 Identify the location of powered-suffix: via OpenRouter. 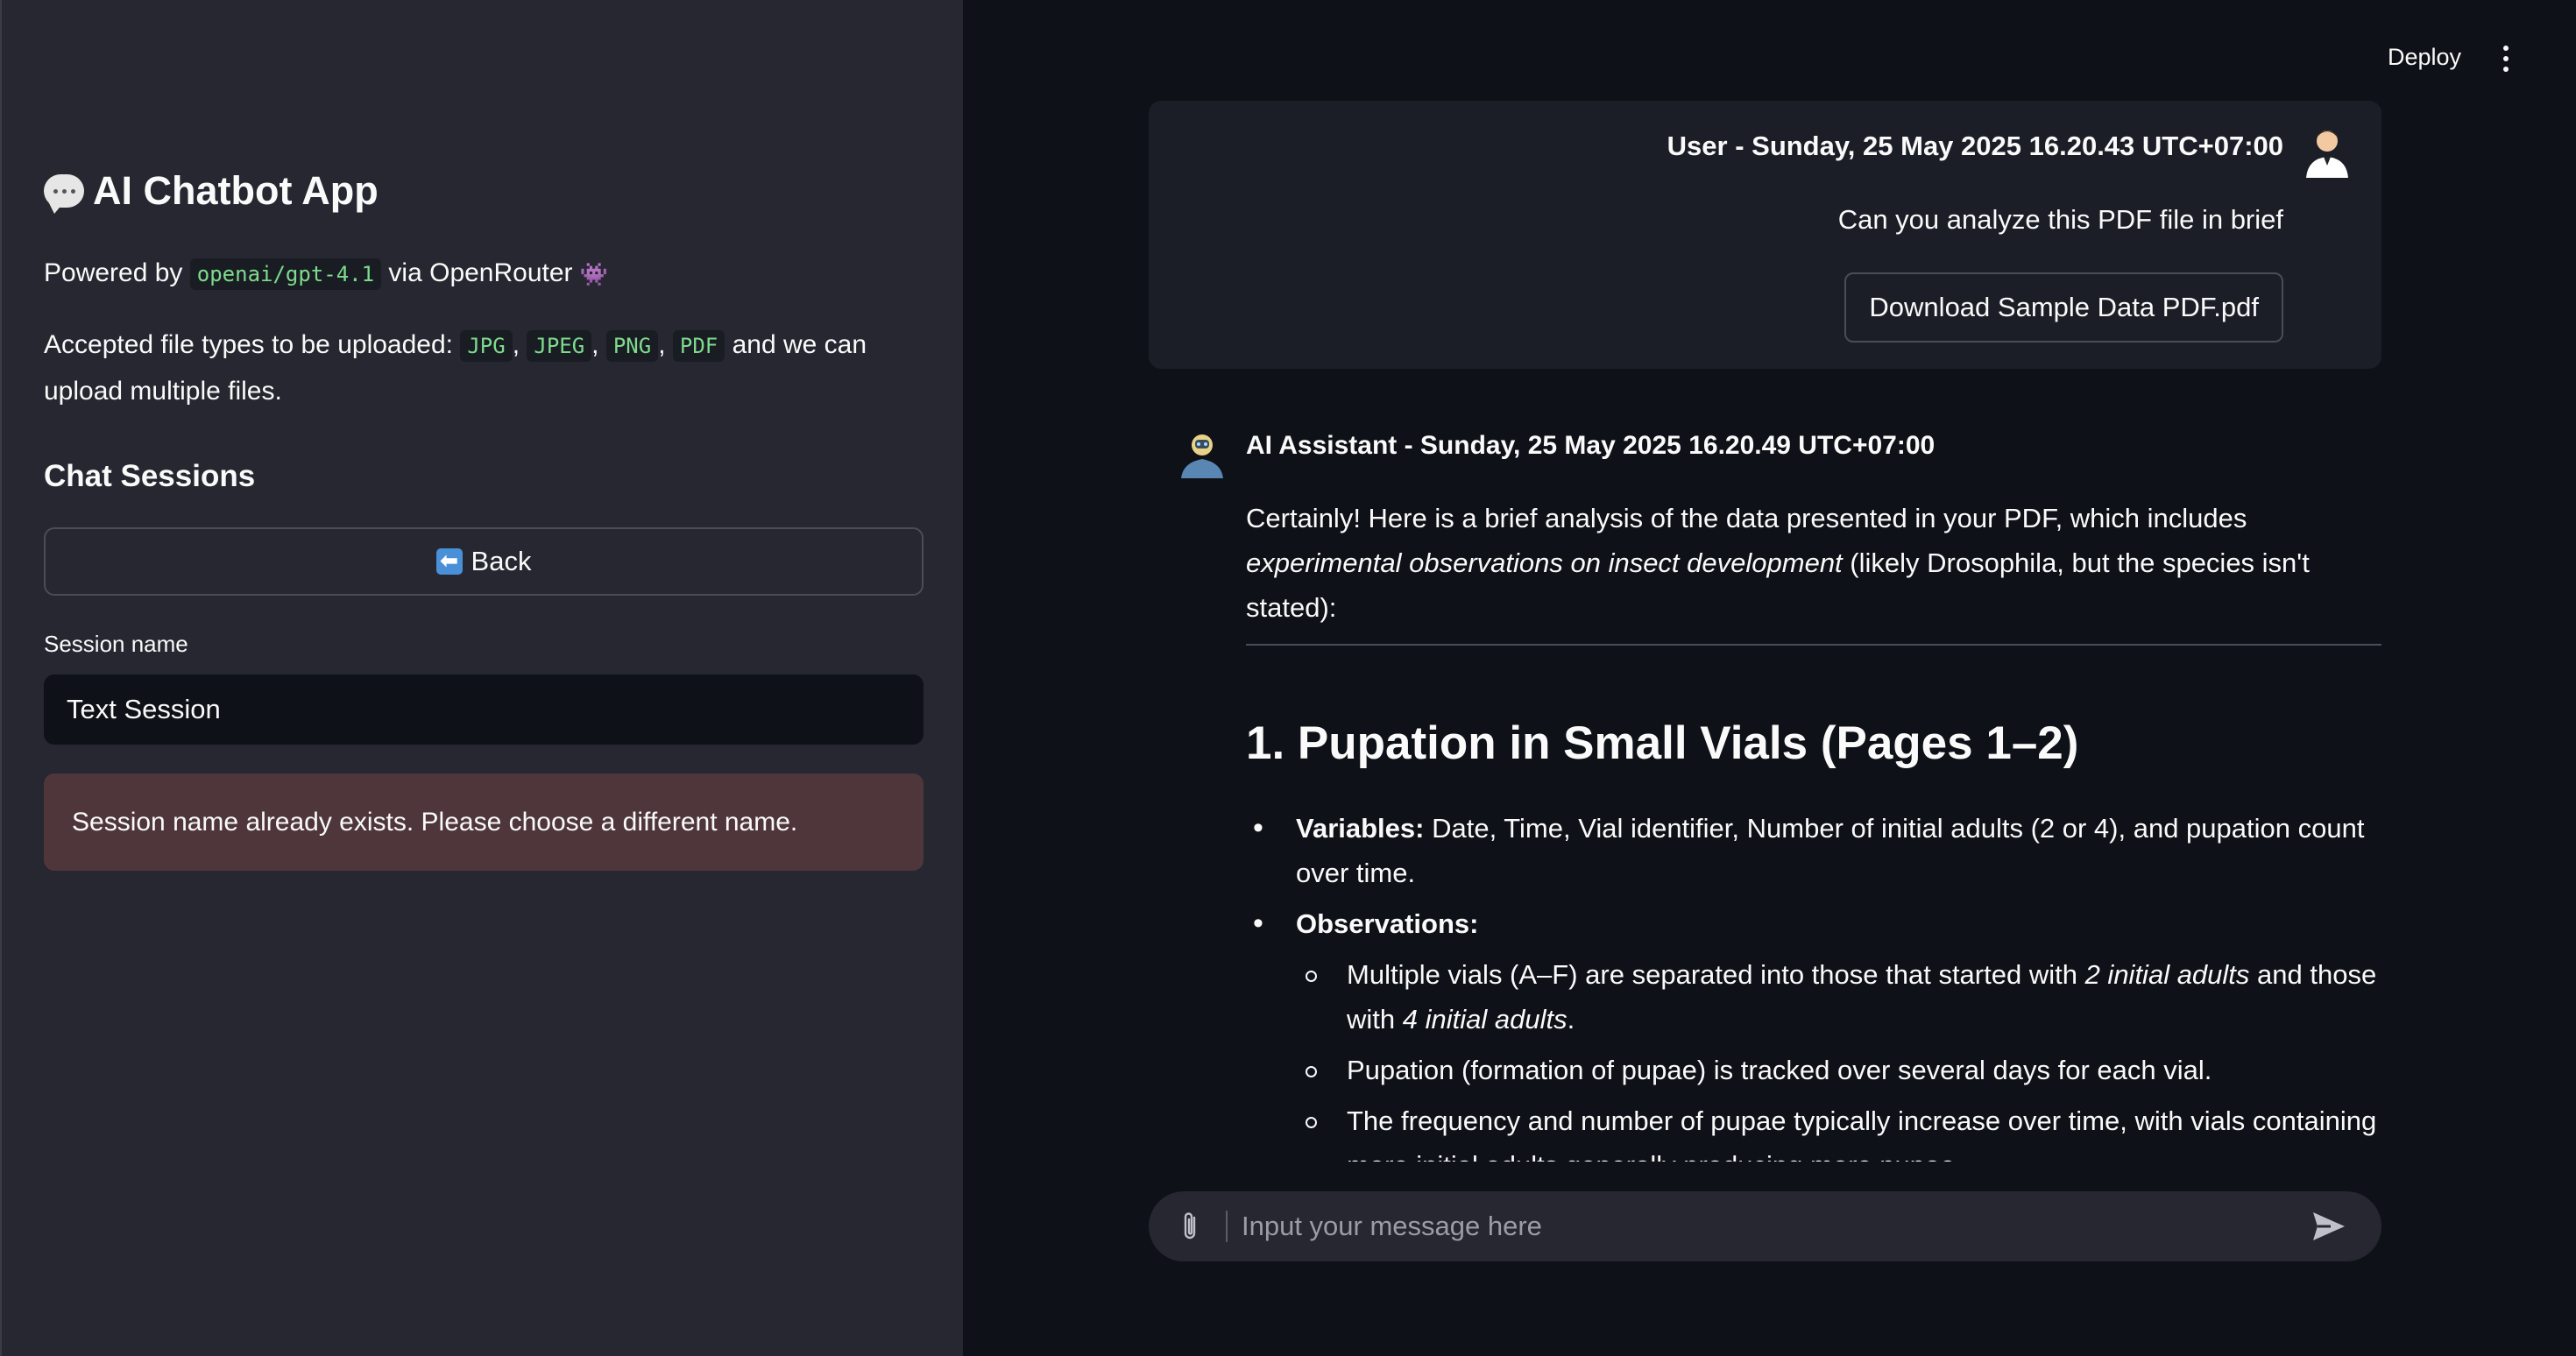
(480, 272).